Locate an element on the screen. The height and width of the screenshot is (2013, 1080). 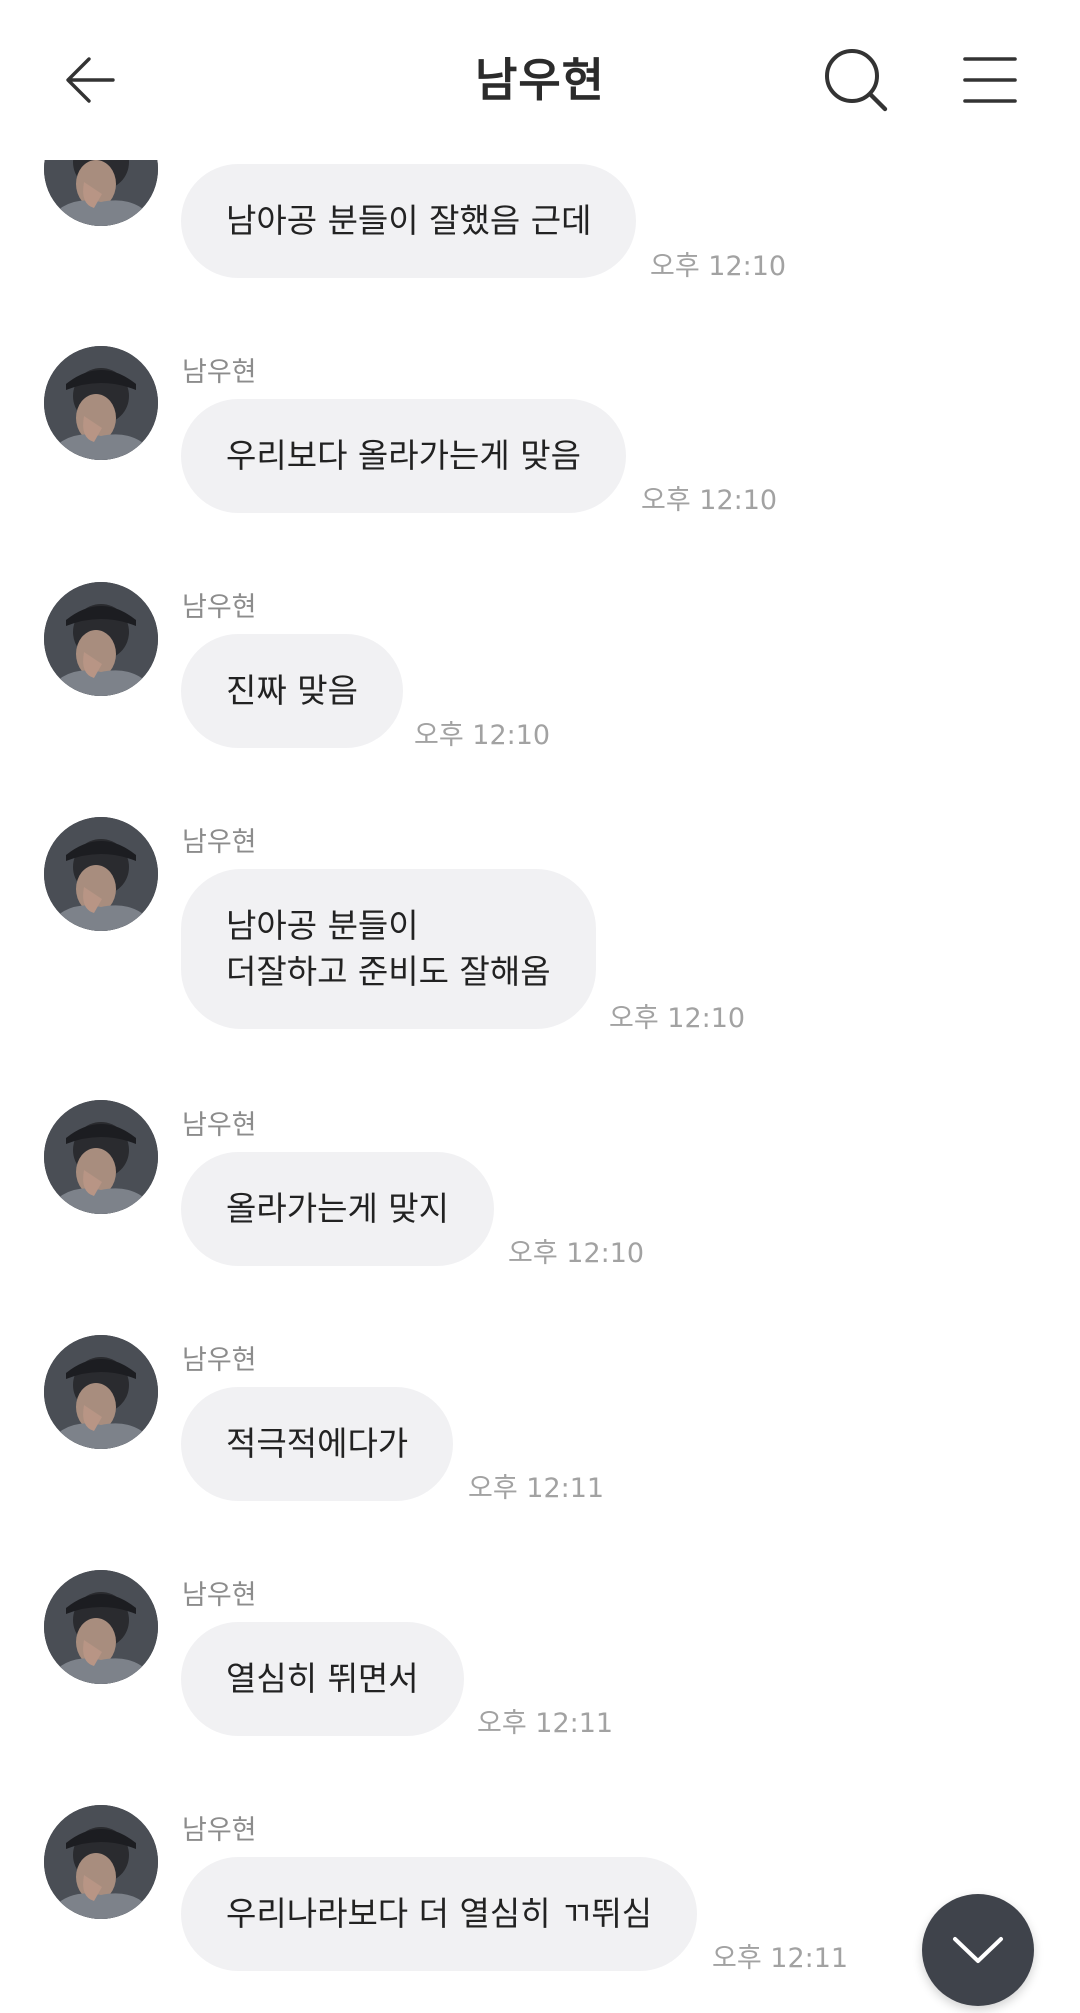
message-bubble: 진짜 맞음 is located at coordinates (292, 691).